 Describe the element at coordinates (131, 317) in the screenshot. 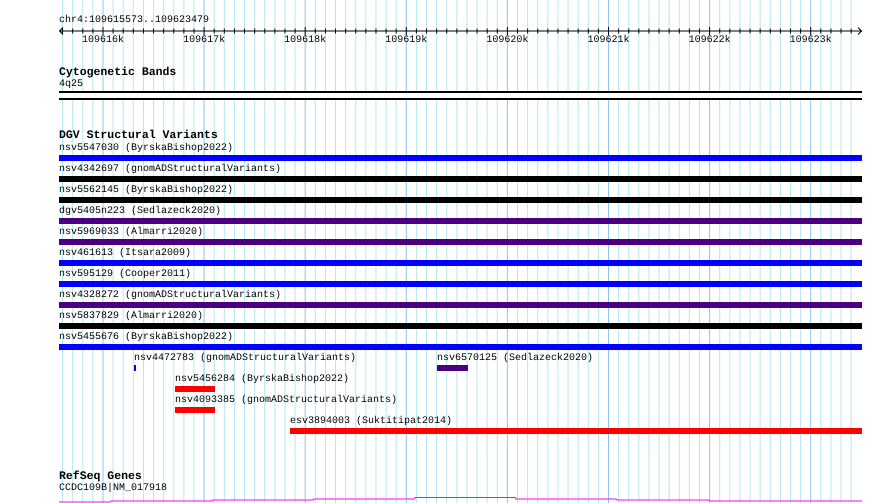

I see `feature-label: nsv5837829 (Almarri2020)` at that location.